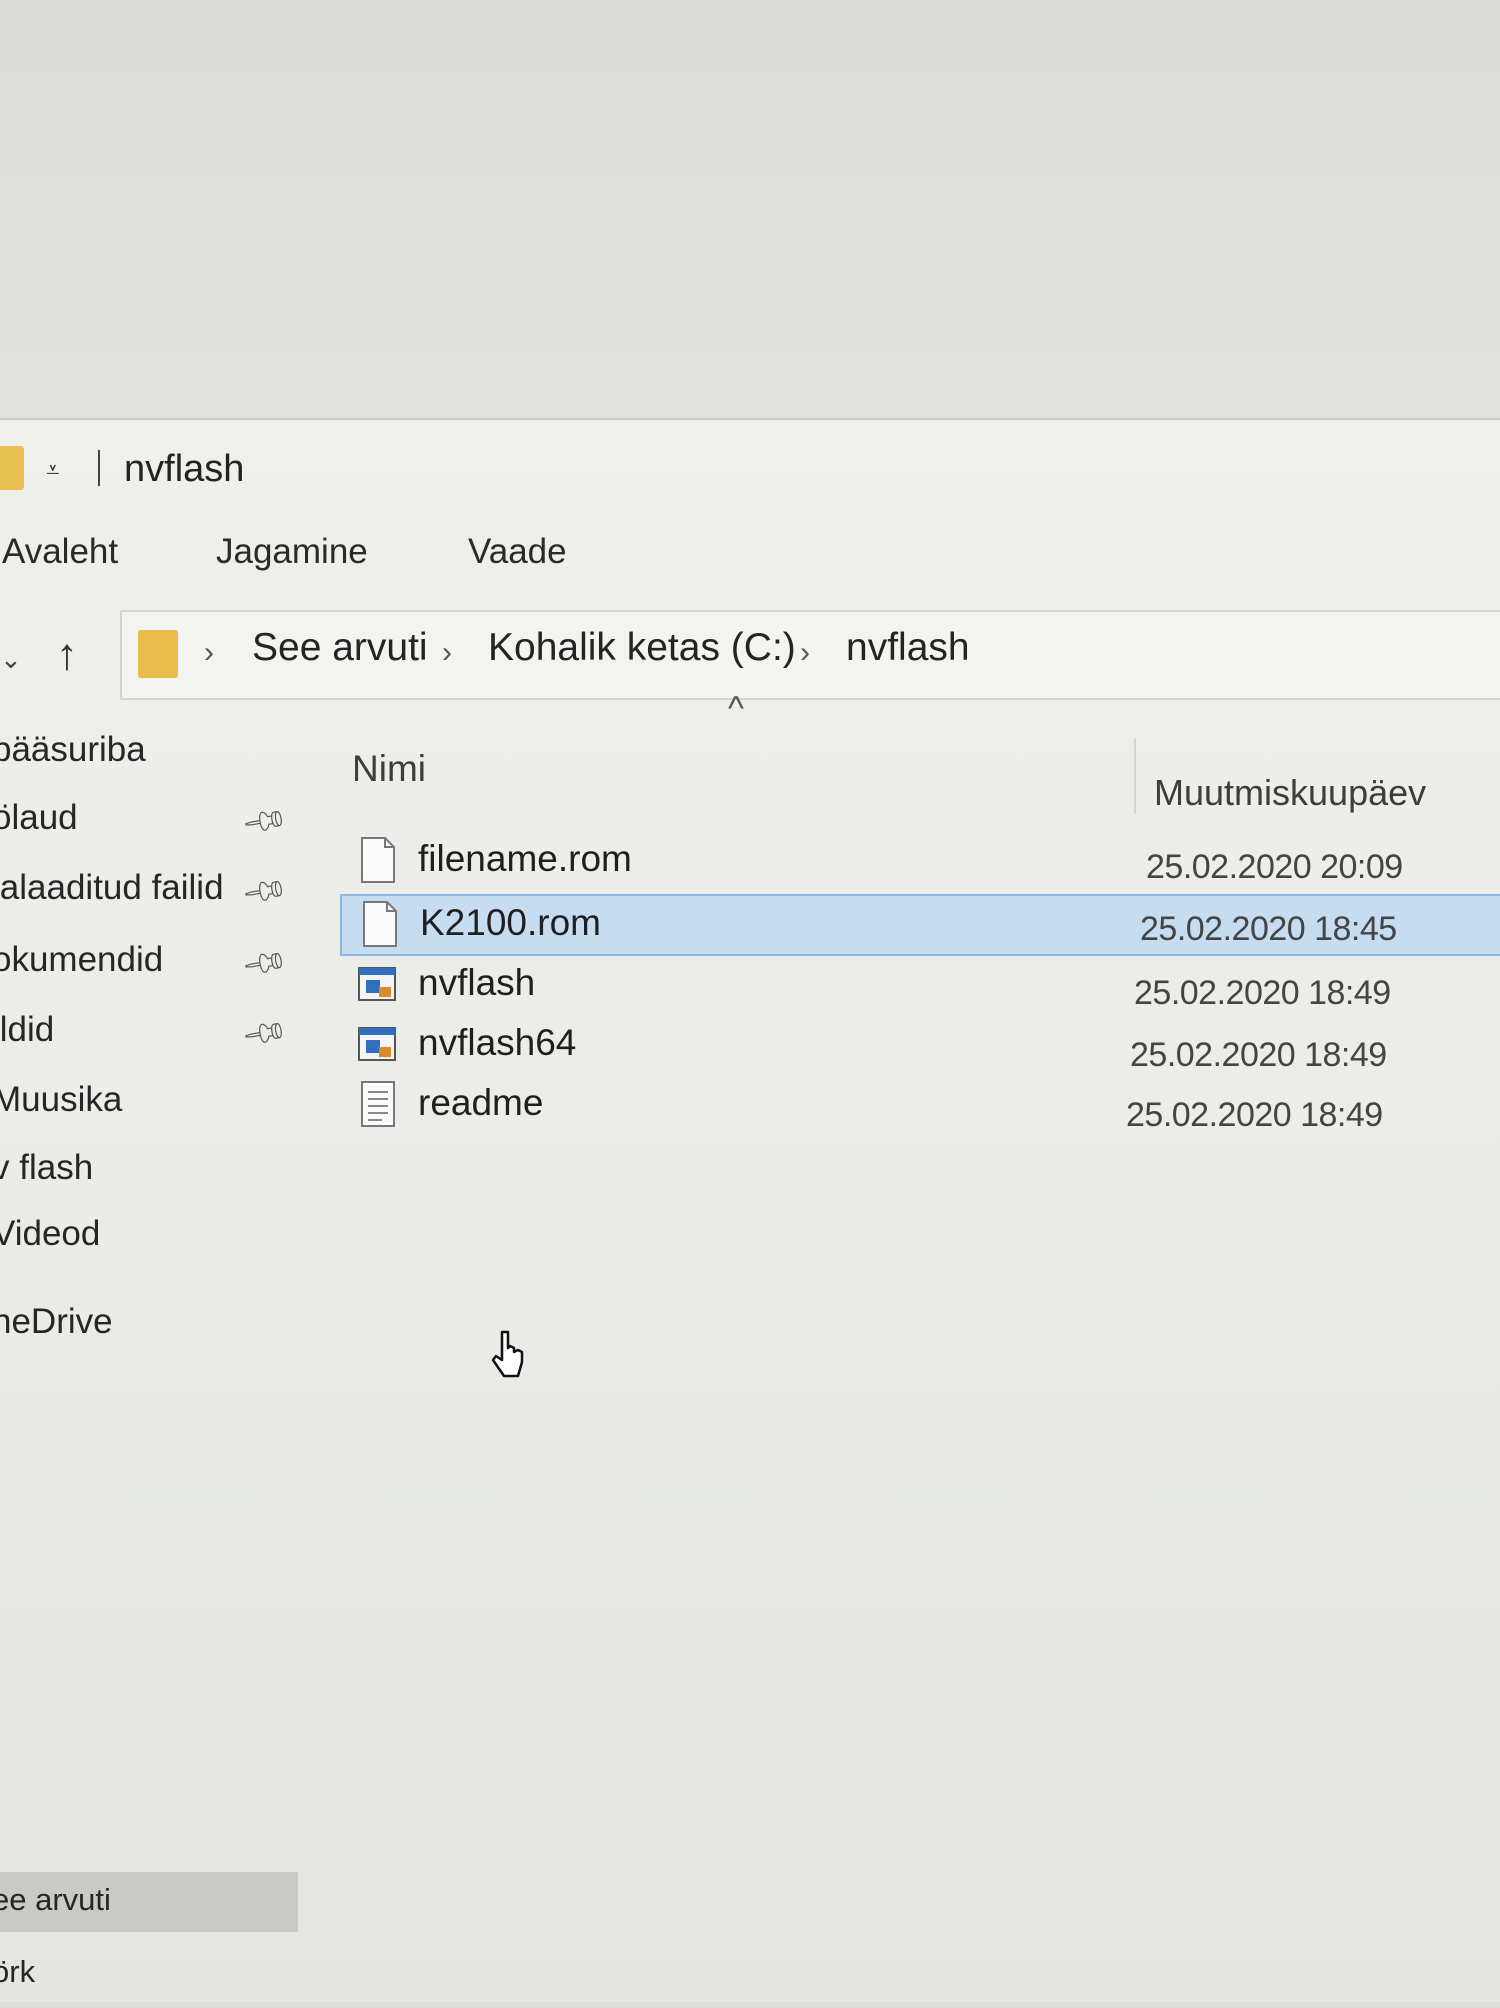  What do you see at coordinates (481, 1102) in the screenshot?
I see `file-name: readme` at bounding box center [481, 1102].